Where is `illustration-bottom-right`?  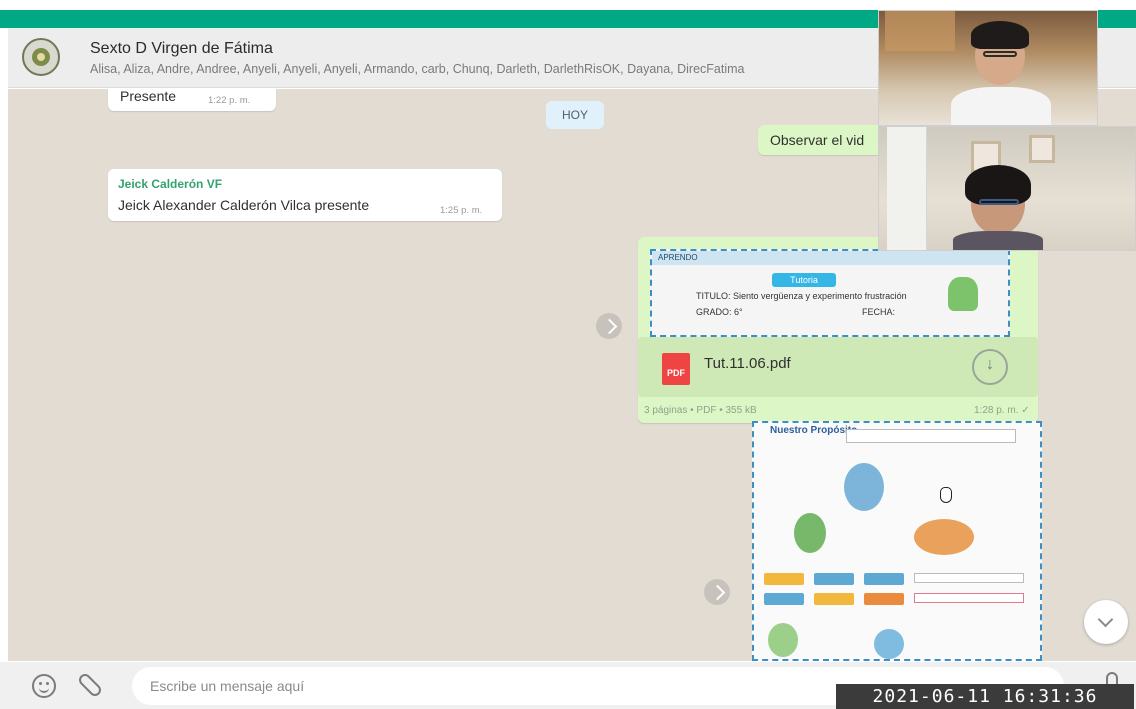 illustration-bottom-right is located at coordinates (889, 644).